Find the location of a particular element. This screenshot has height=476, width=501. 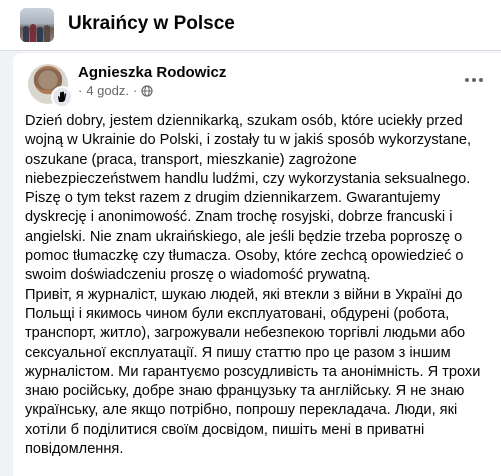

group-thumbnail is located at coordinates (37, 25).